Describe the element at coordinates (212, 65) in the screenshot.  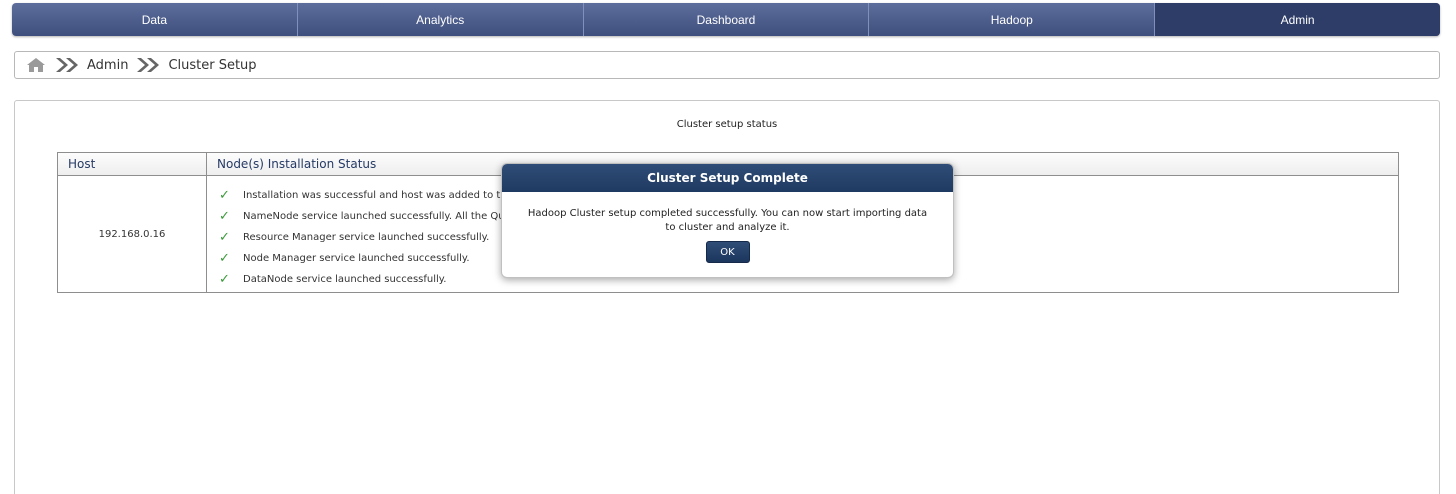
I see `breadcrumb-item-cluster-setup: Cluster Setup` at that location.